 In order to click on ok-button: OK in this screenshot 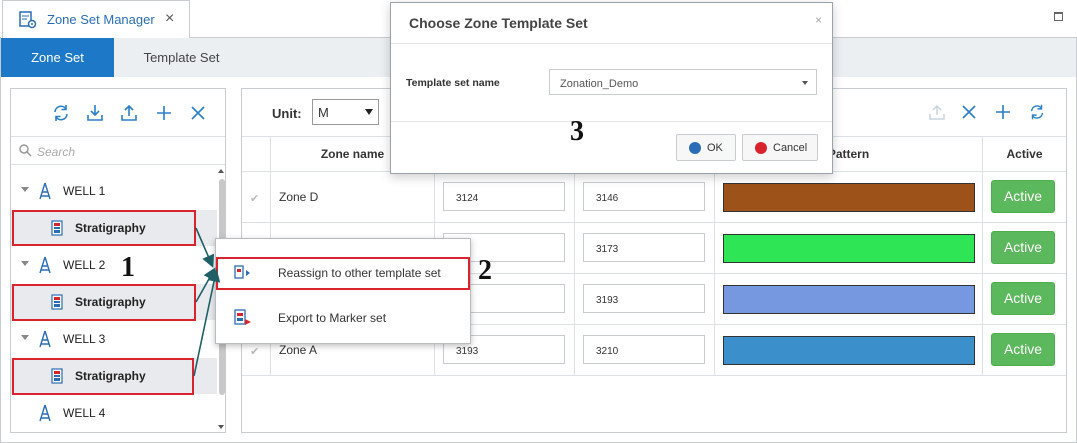, I will do `click(706, 147)`.